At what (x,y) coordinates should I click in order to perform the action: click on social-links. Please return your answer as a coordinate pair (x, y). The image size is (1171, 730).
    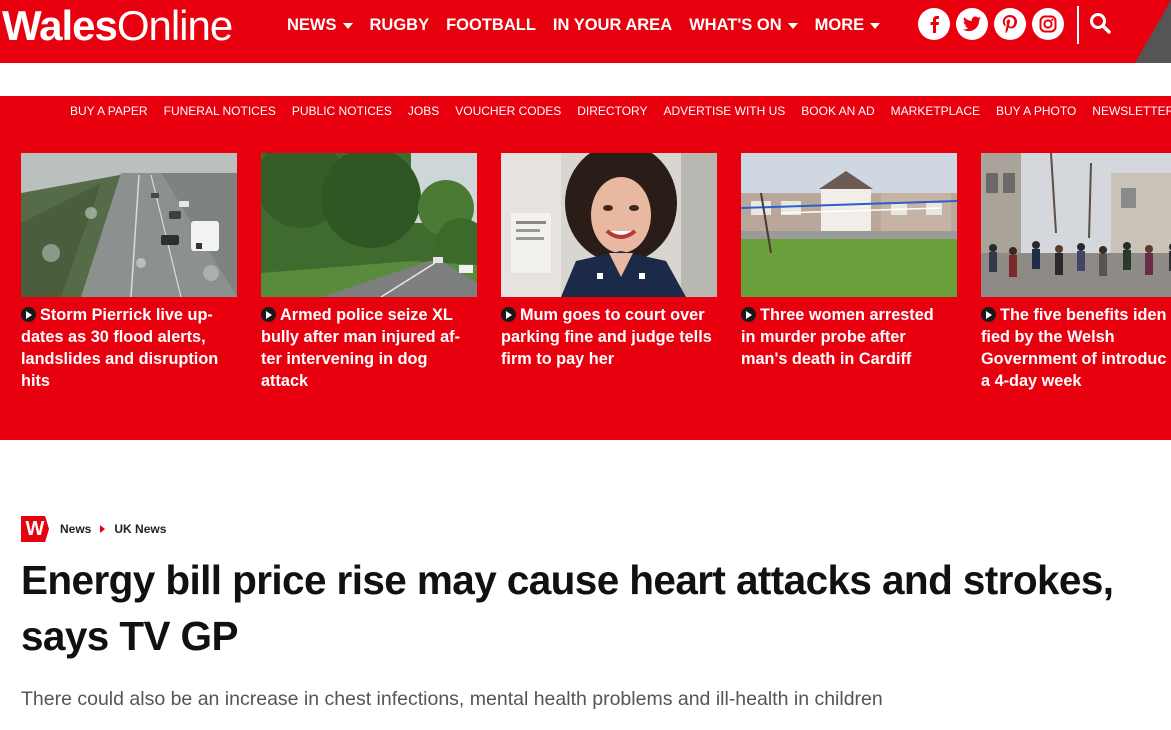
    Looking at the image, I should click on (994, 24).